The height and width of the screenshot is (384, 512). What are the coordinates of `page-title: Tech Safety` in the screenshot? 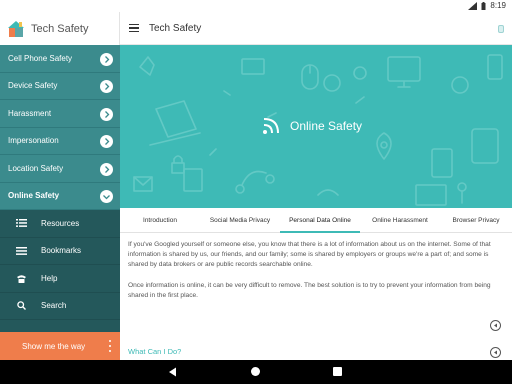 It's located at (175, 28).